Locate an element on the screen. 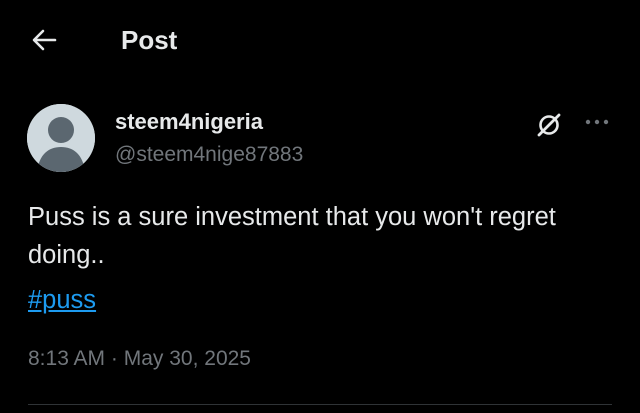 This screenshot has width=640, height=413. grok-icon is located at coordinates (549, 125).